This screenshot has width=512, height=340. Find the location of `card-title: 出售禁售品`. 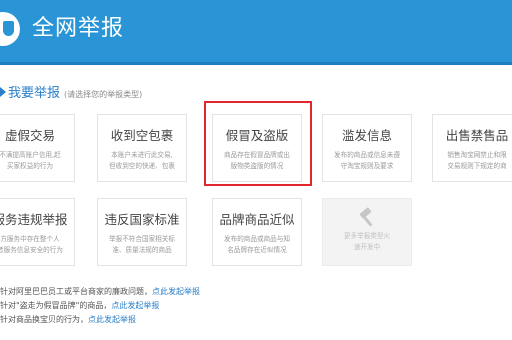

card-title: 出售禁售品 is located at coordinates (477, 135).